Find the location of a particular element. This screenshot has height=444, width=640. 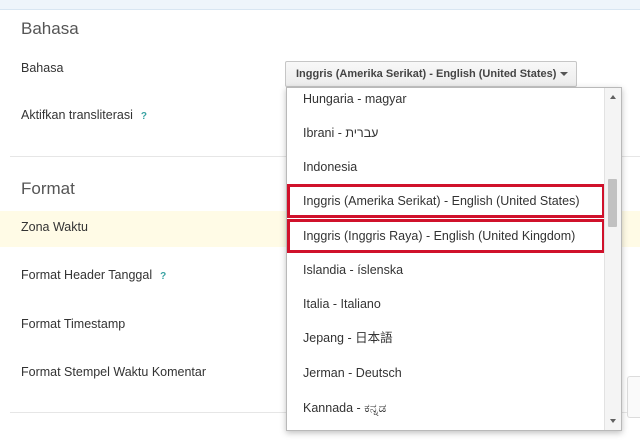

transliteration-label-text: Aktifkan transliterasi is located at coordinates (77, 115).